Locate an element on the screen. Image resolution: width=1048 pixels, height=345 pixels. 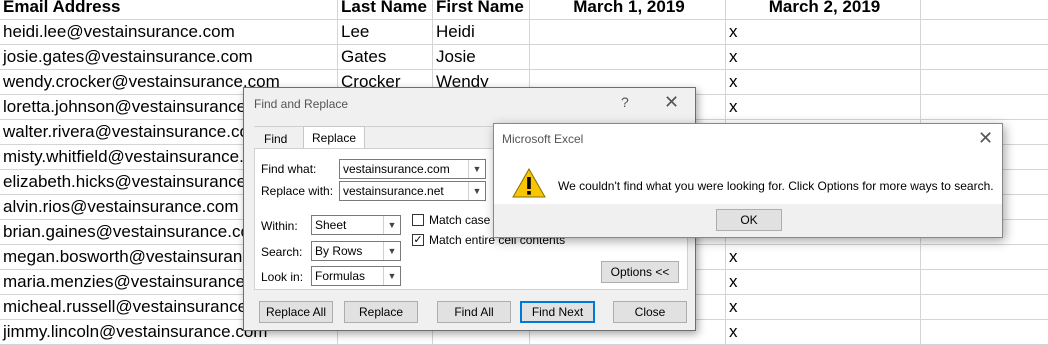
search-select: By Rows ▼ is located at coordinates (356, 251).